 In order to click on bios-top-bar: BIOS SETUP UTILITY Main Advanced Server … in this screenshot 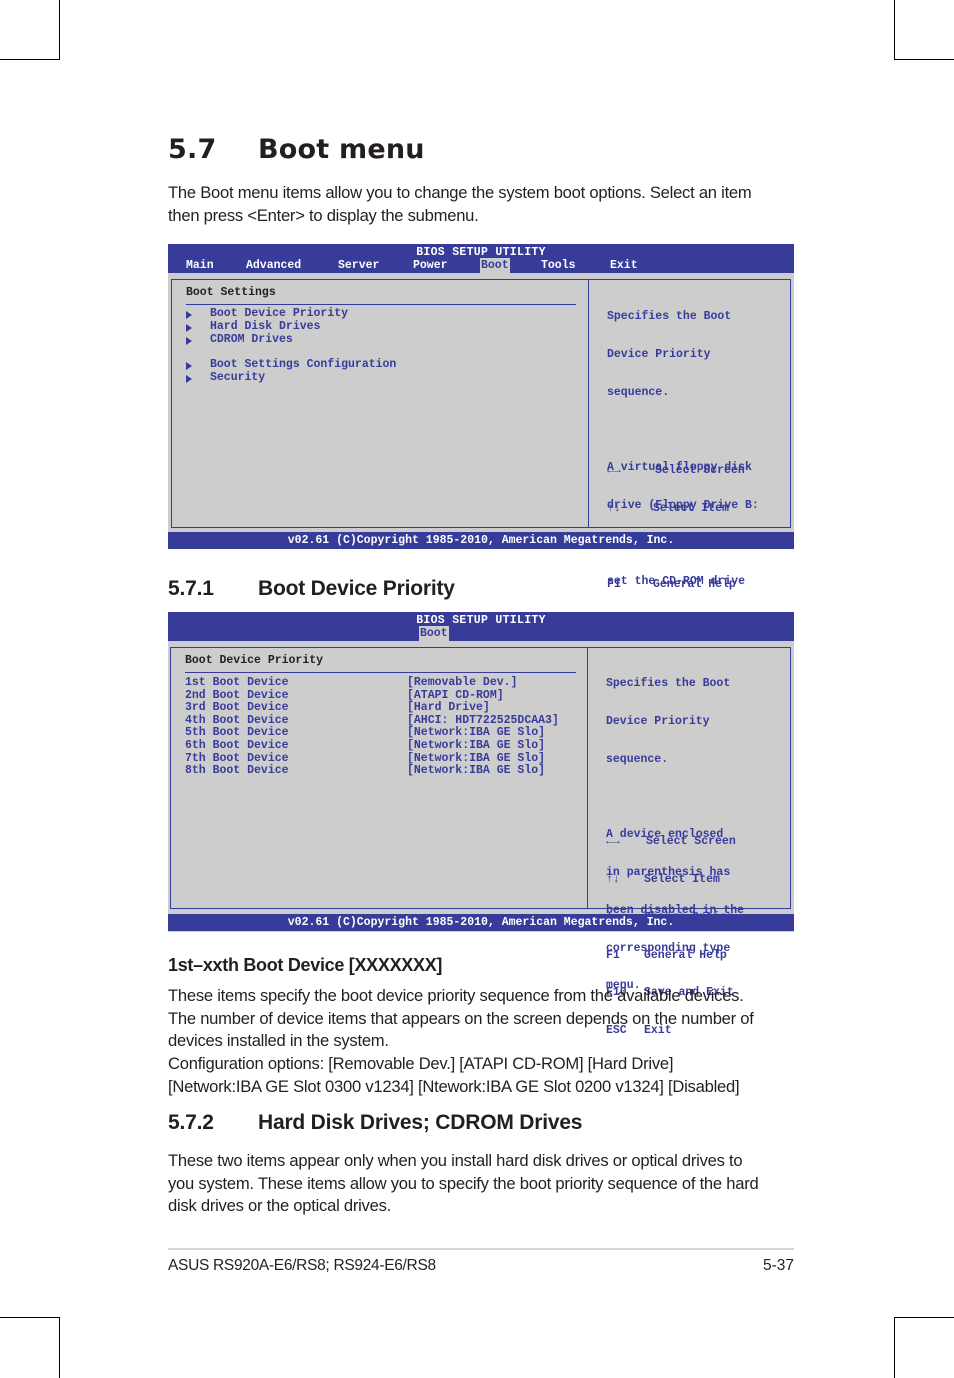, I will do `click(481, 258)`.